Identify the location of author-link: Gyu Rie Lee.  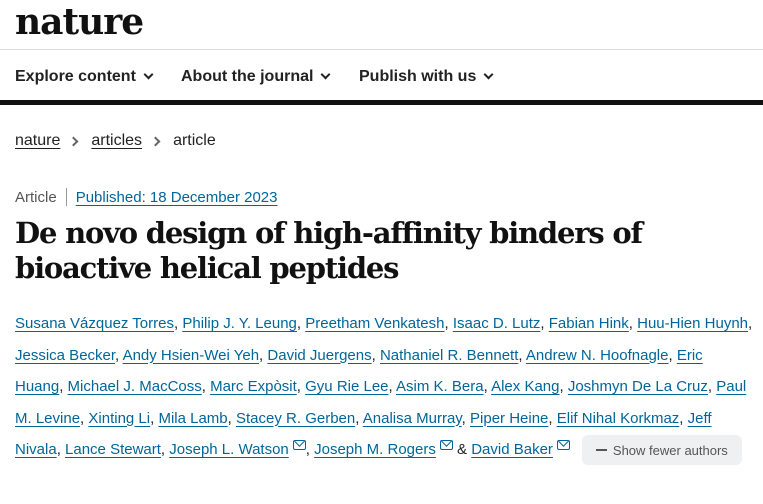
(346, 386).